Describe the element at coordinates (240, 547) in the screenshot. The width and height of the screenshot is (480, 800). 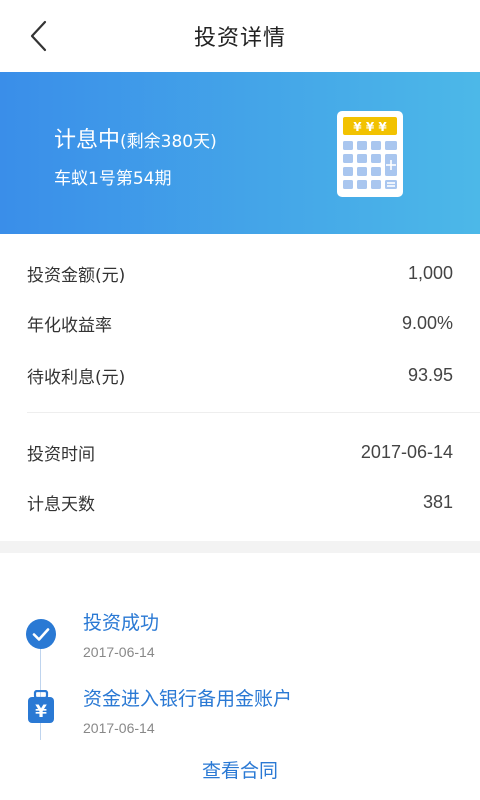
I see `section-separator` at that location.